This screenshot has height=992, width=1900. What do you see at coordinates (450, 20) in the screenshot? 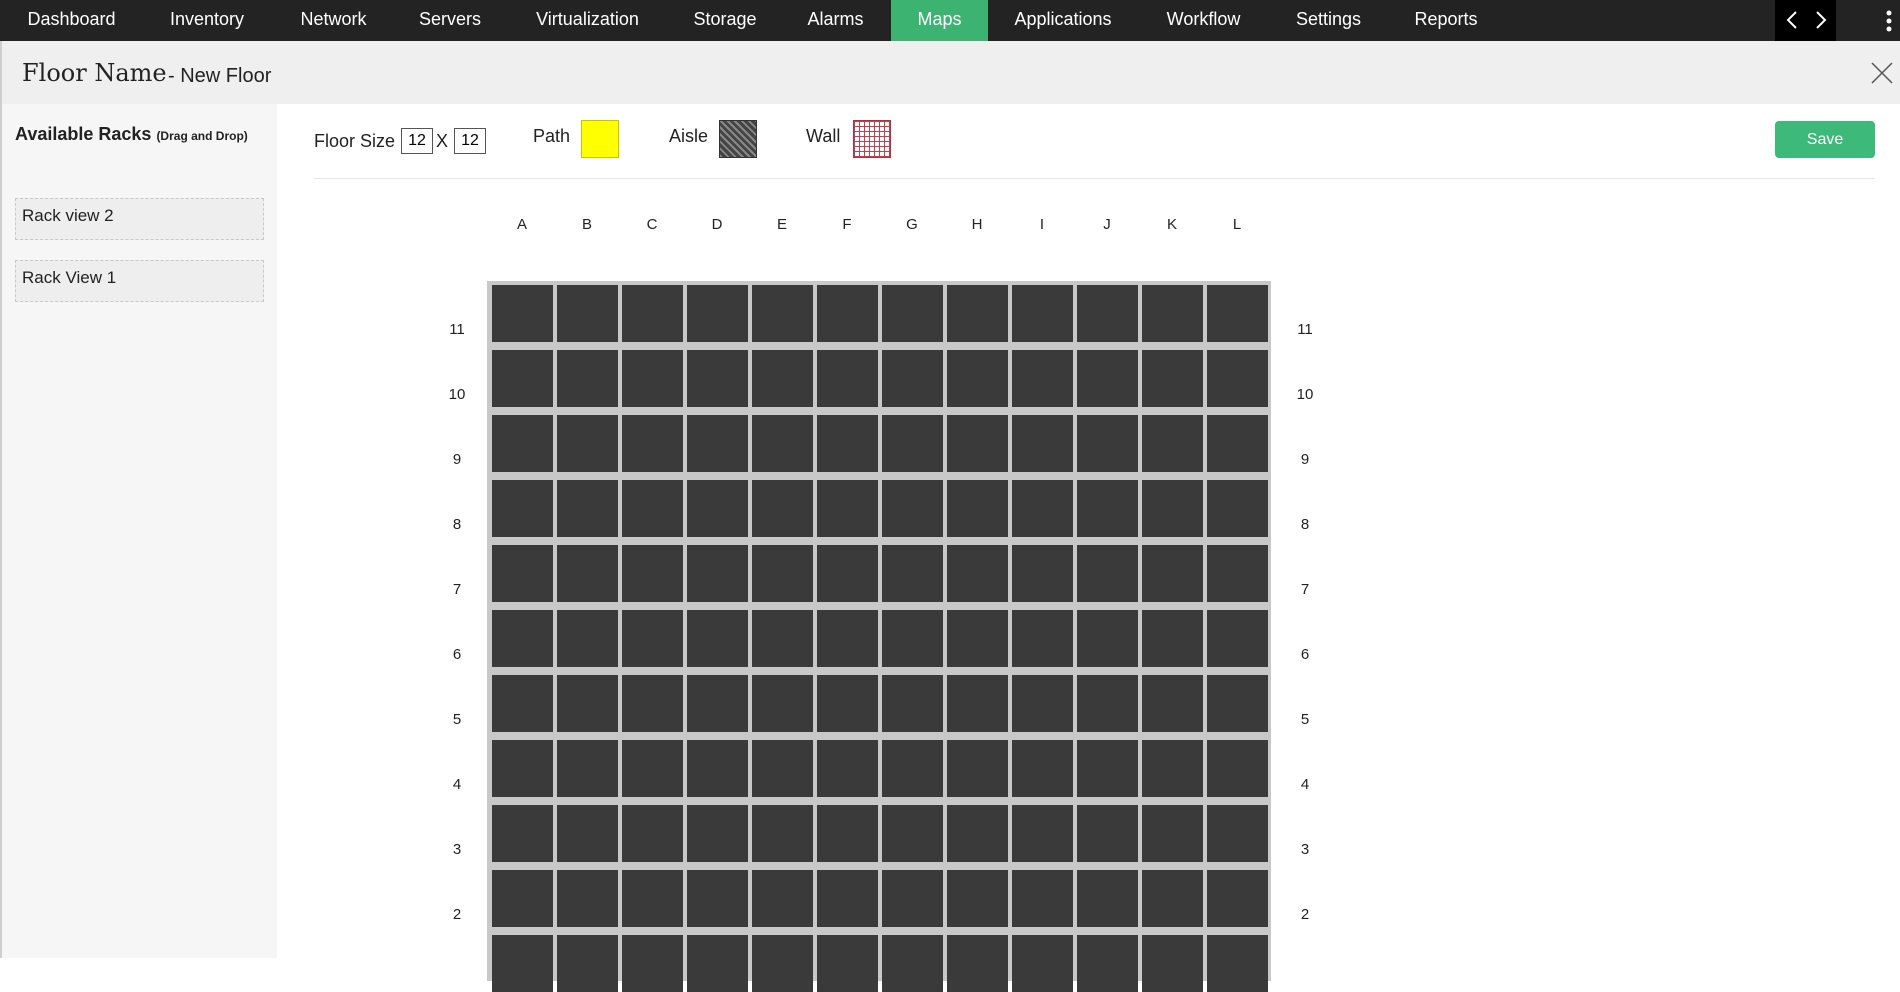
I see `nav-tab-servers: Servers` at bounding box center [450, 20].